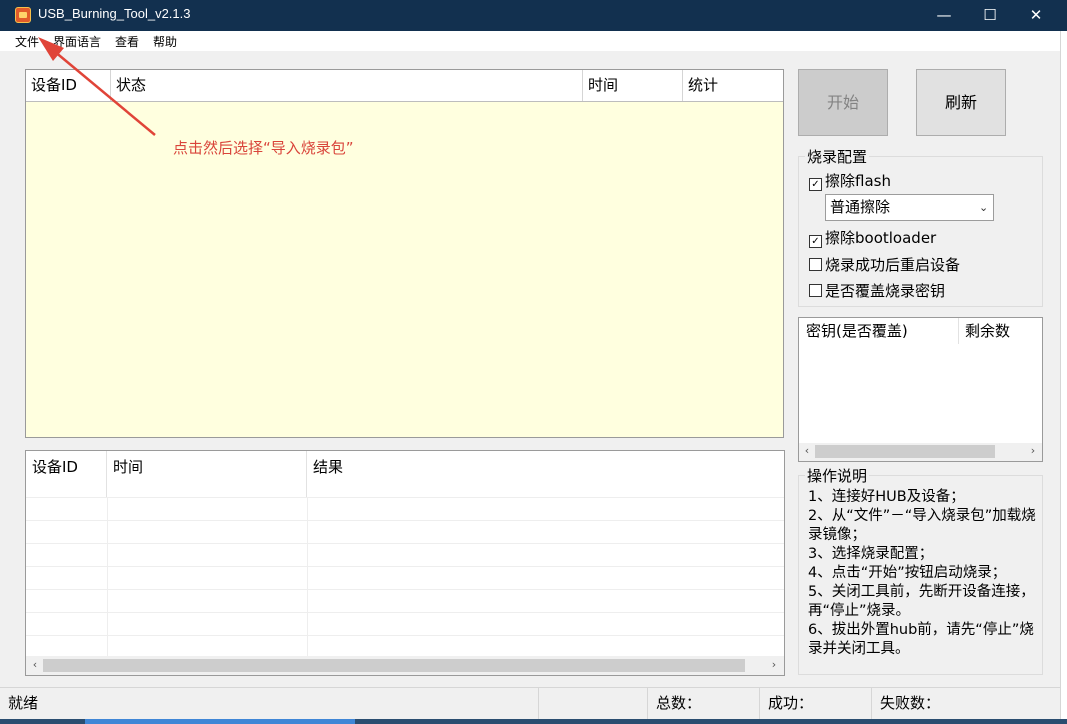 This screenshot has width=1067, height=724. I want to click on instruction-line: 1、连接好HUB及设备；, so click(886, 497).